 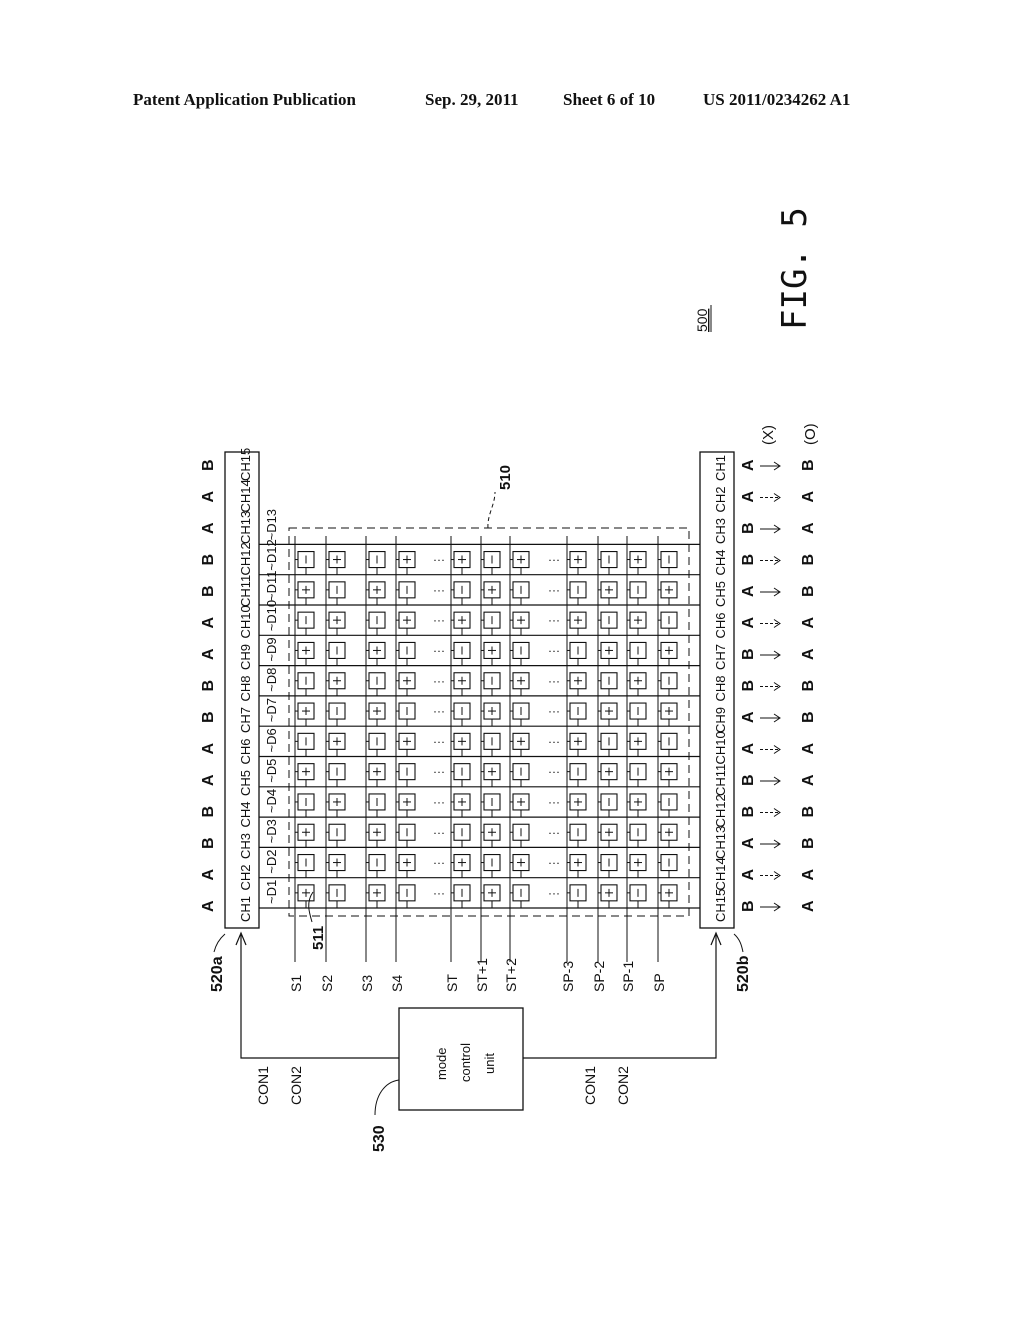 What do you see at coordinates (208, 654) in the screenshot?
I see `top-mode-9: A` at bounding box center [208, 654].